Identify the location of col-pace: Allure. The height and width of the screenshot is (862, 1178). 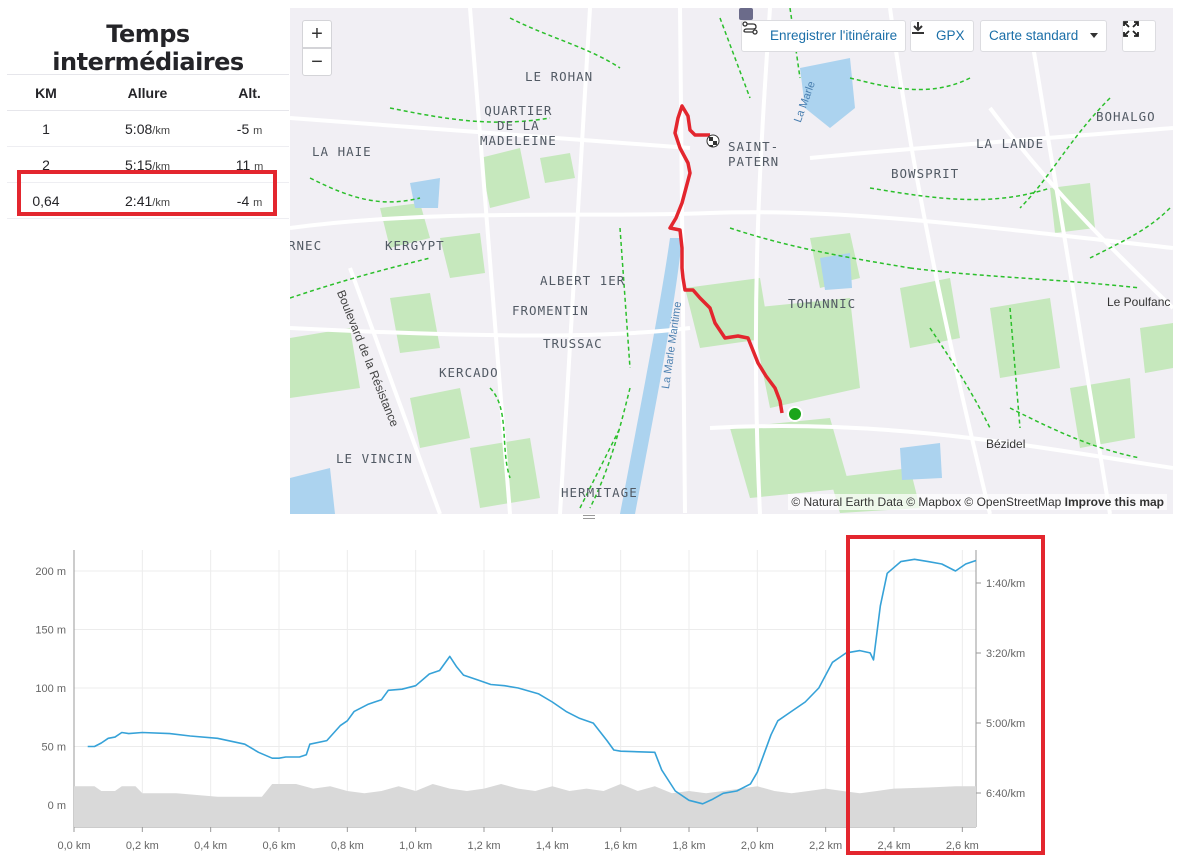
(147, 92).